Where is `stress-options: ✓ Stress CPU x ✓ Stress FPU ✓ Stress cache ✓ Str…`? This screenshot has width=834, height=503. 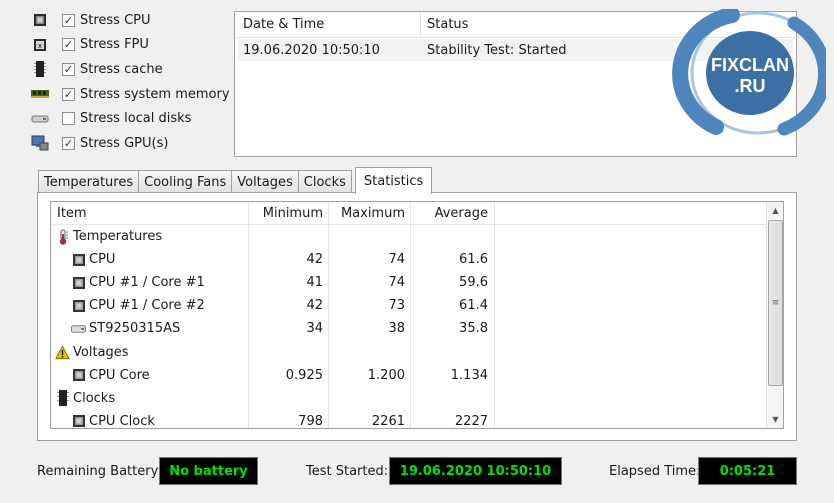 stress-options: ✓ Stress CPU x ✓ Stress FPU ✓ Stress cache ✓ Str… is located at coordinates (130, 82).